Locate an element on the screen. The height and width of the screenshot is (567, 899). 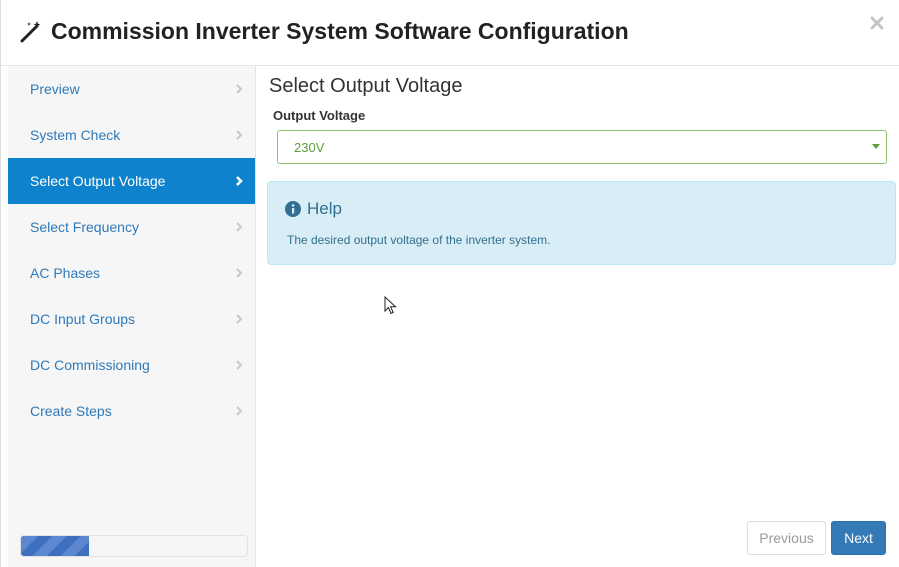
mouse-pointer-icon is located at coordinates (390, 305).